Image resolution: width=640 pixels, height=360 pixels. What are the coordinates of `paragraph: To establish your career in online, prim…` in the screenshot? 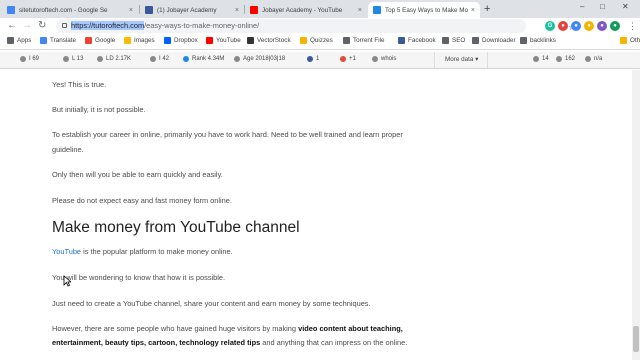 It's located at (227, 134).